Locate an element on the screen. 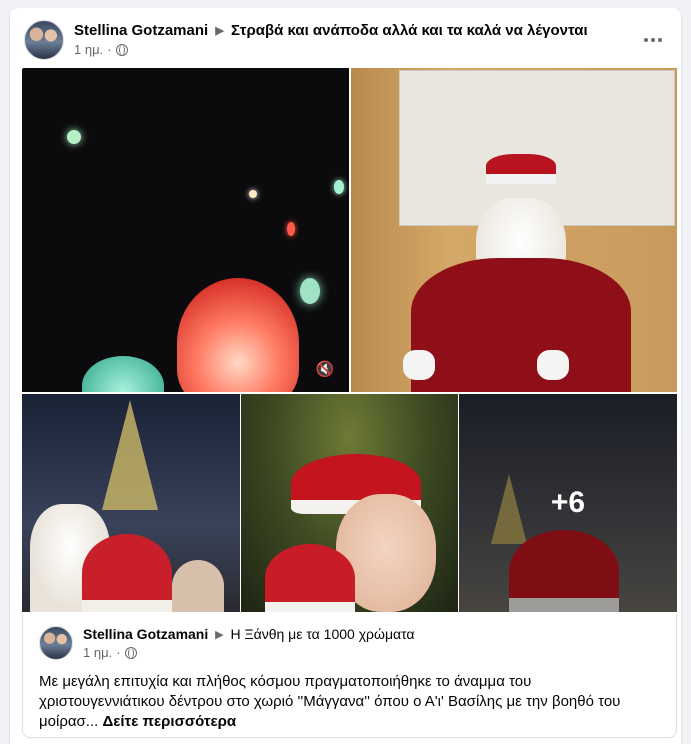  author-avatar is located at coordinates (44, 40).